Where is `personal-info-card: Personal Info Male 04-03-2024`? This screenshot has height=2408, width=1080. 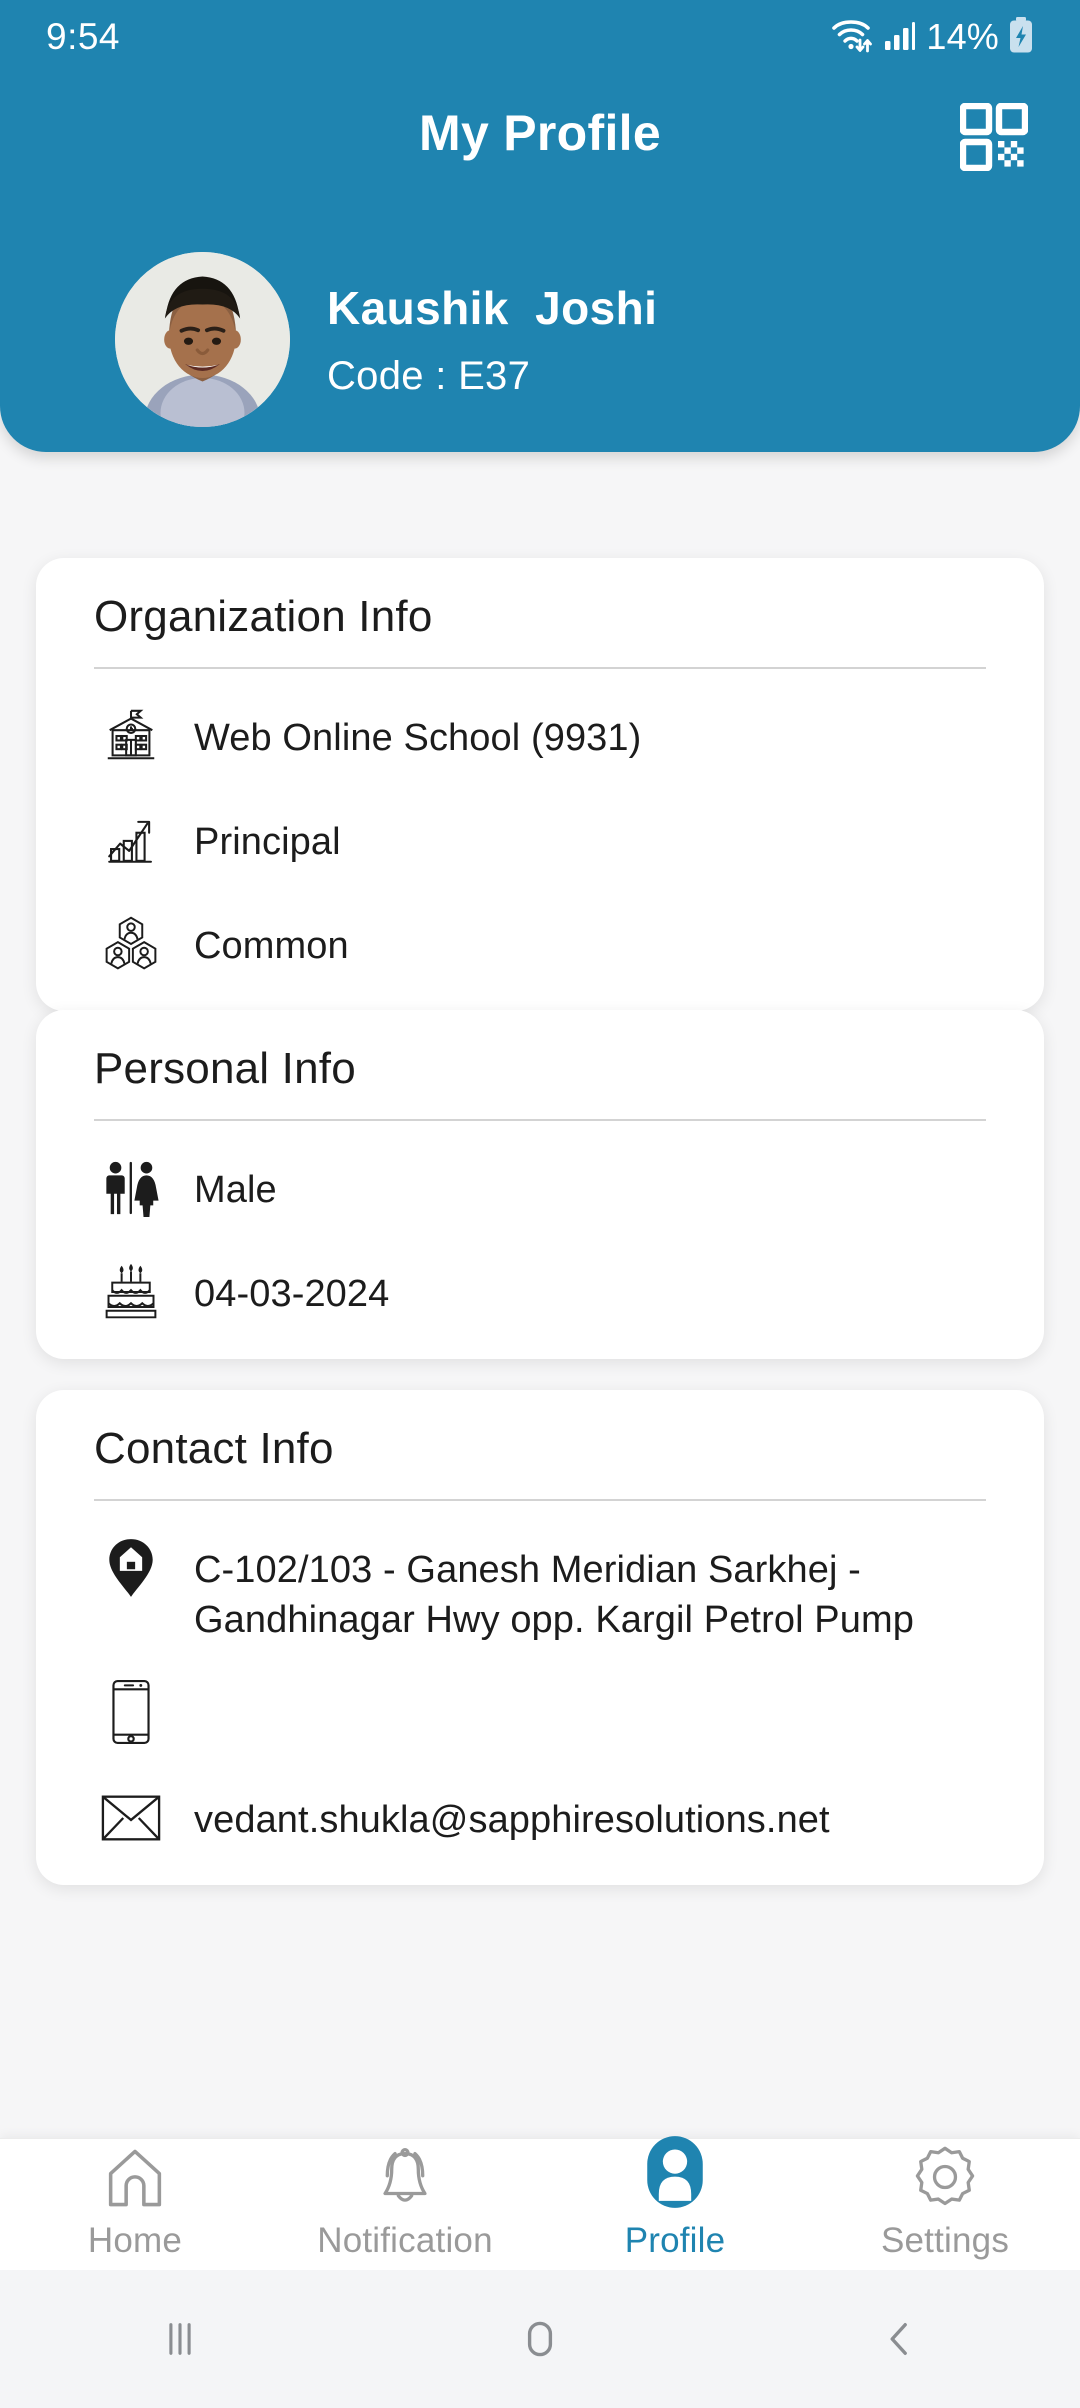
personal-info-card: Personal Info Male 04-03-2024 is located at coordinates (540, 1184).